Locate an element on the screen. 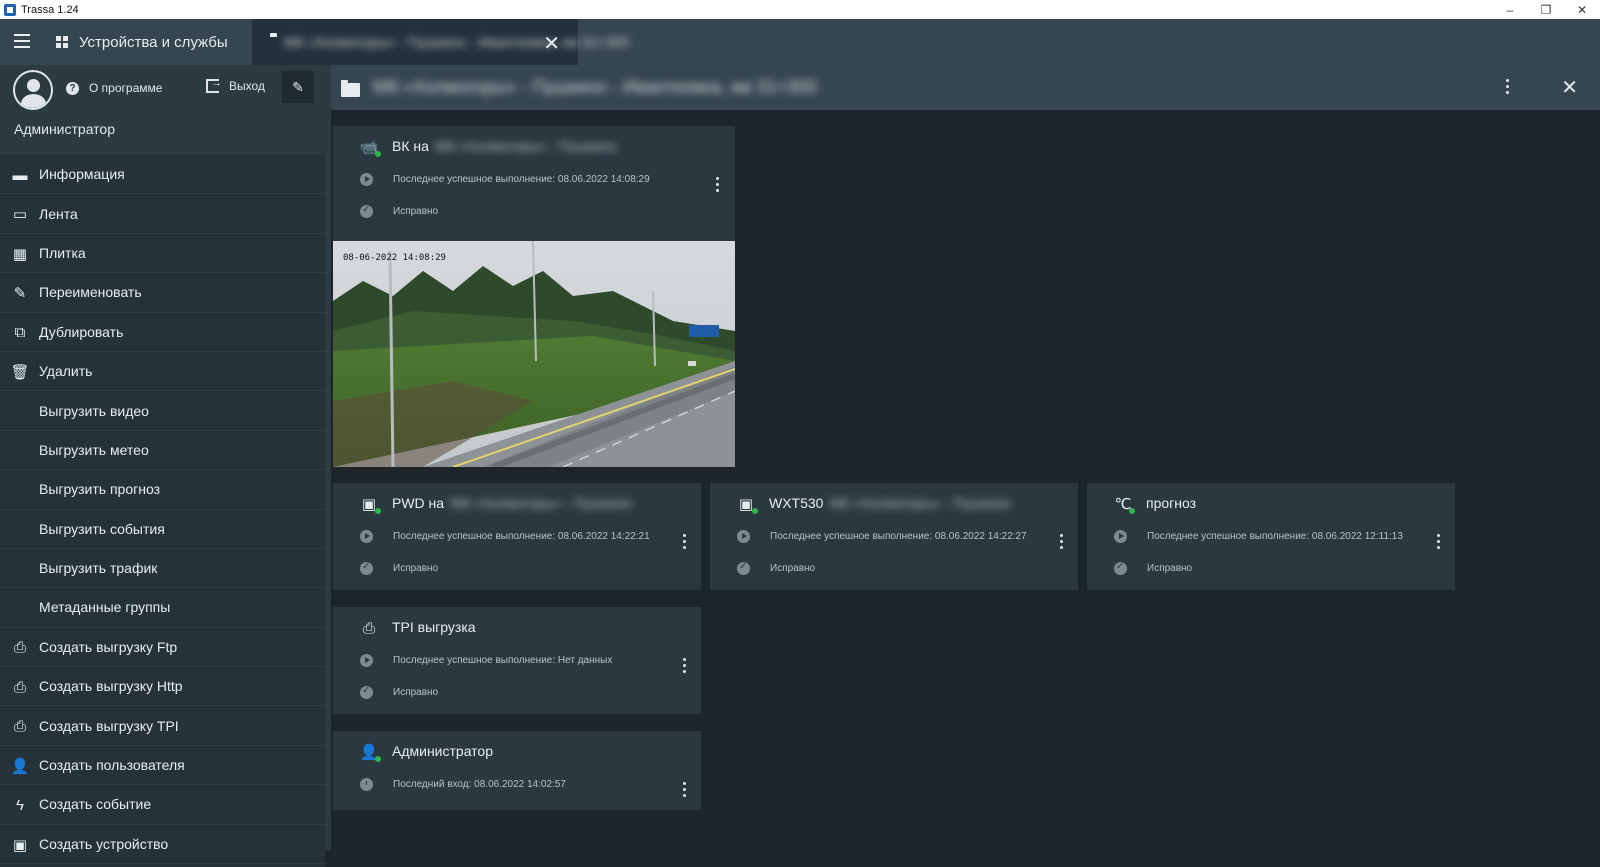  sidebar-item: Выгрузить метео is located at coordinates (162, 451).